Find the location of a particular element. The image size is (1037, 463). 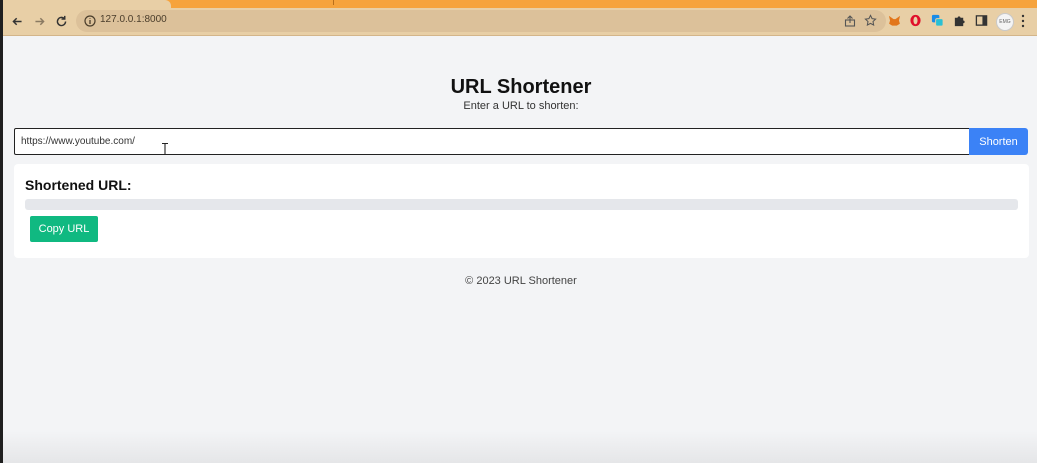

shorten-button: Shorten is located at coordinates (998, 141).